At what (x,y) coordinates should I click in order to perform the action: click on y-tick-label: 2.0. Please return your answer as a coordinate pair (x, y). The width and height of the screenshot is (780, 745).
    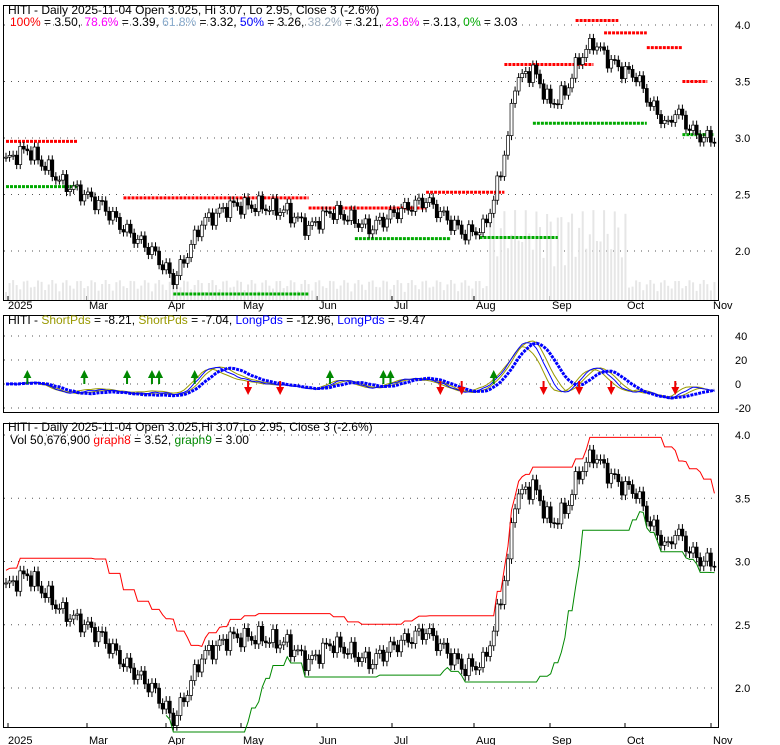
    Looking at the image, I should click on (742, 252).